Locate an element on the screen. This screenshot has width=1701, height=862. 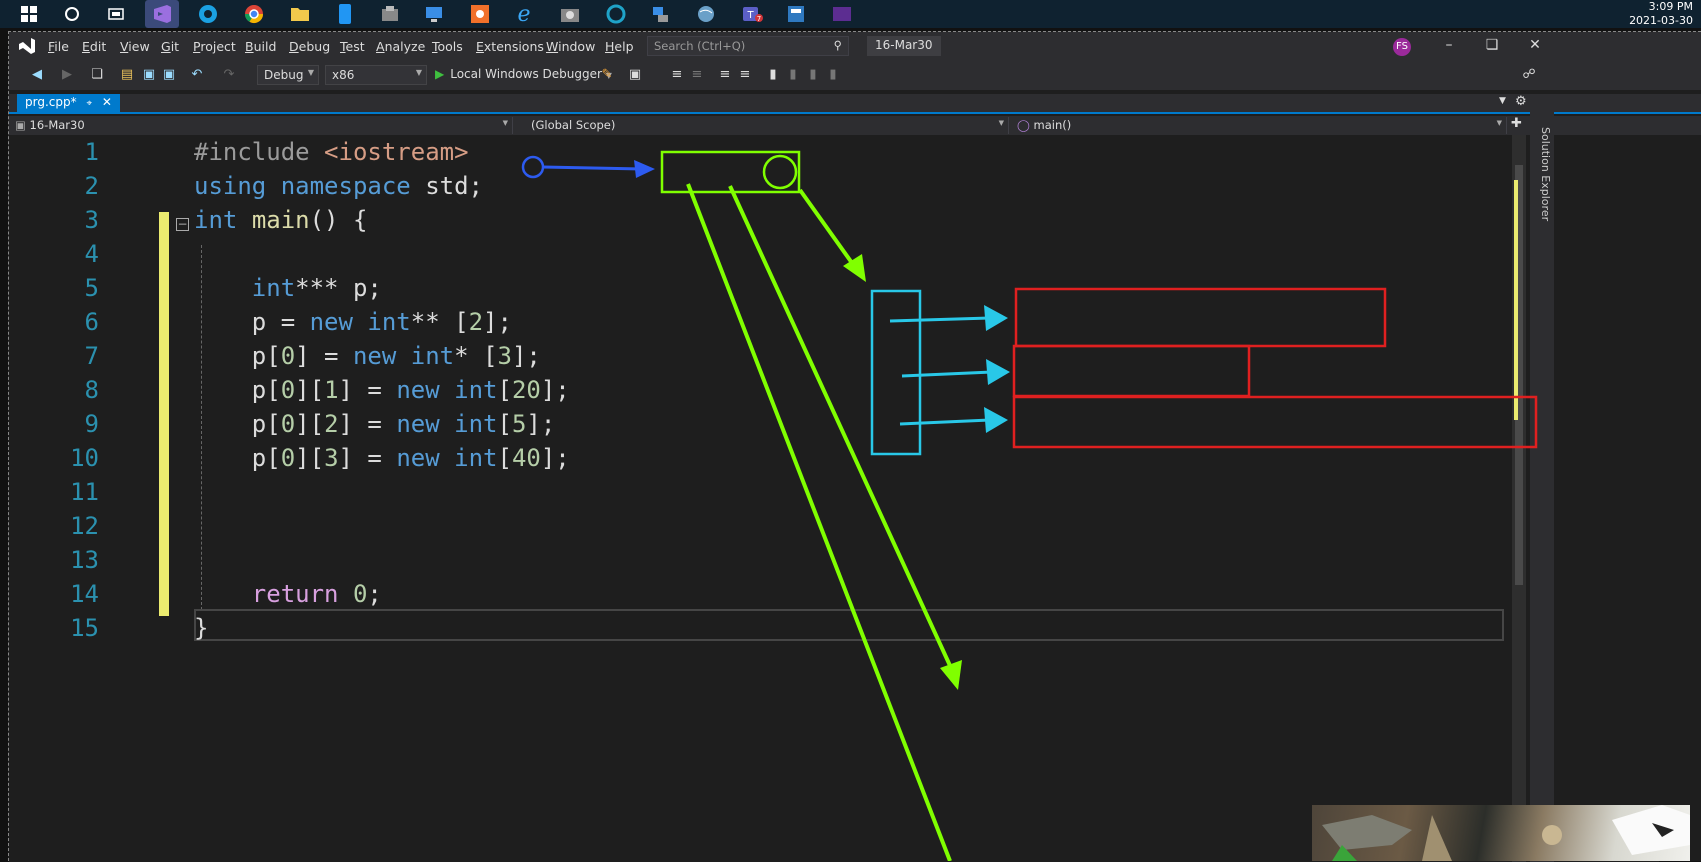
play-icon: ▶ is located at coordinates (440, 74).